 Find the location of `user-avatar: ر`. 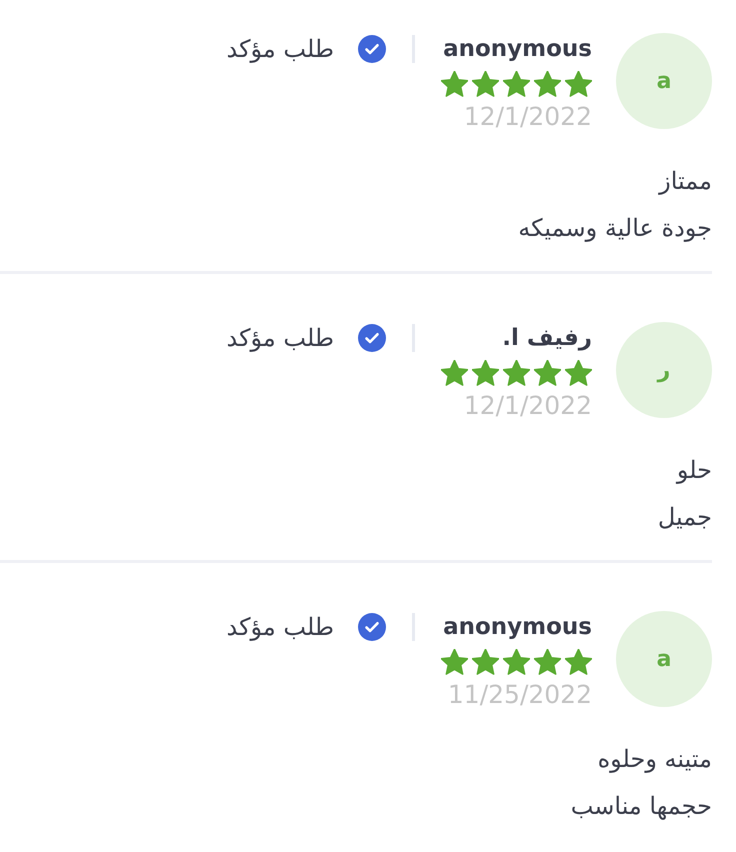

user-avatar: ر is located at coordinates (664, 370).